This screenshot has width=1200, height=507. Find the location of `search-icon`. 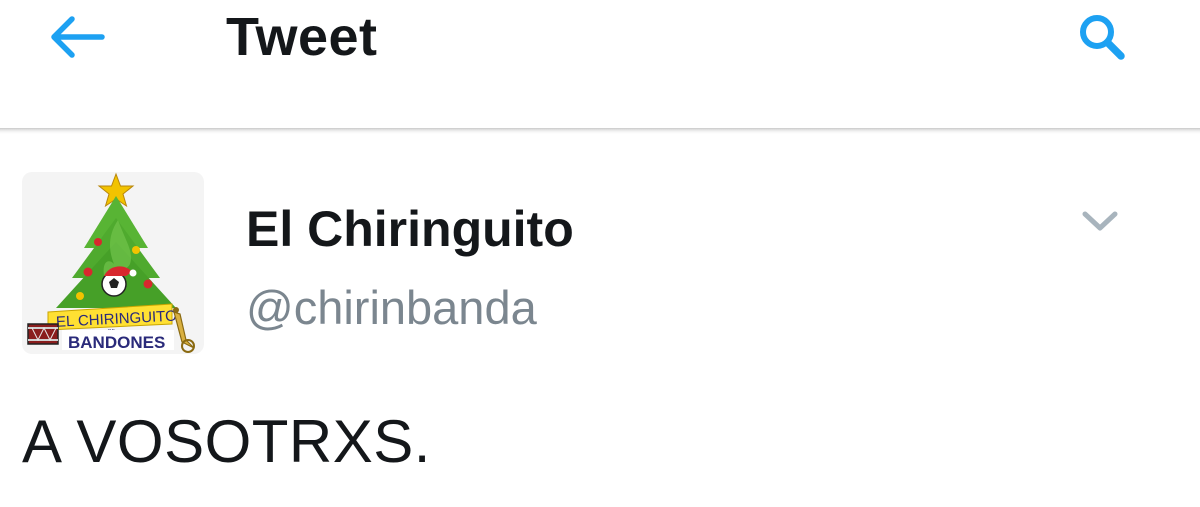

search-icon is located at coordinates (1102, 37).